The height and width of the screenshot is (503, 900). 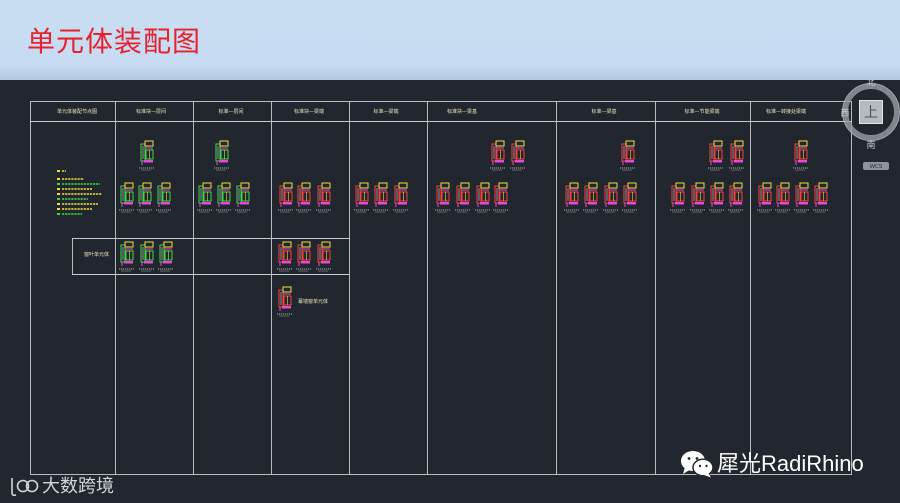 I want to click on column-header: 标准—梁端, so click(x=385, y=111).